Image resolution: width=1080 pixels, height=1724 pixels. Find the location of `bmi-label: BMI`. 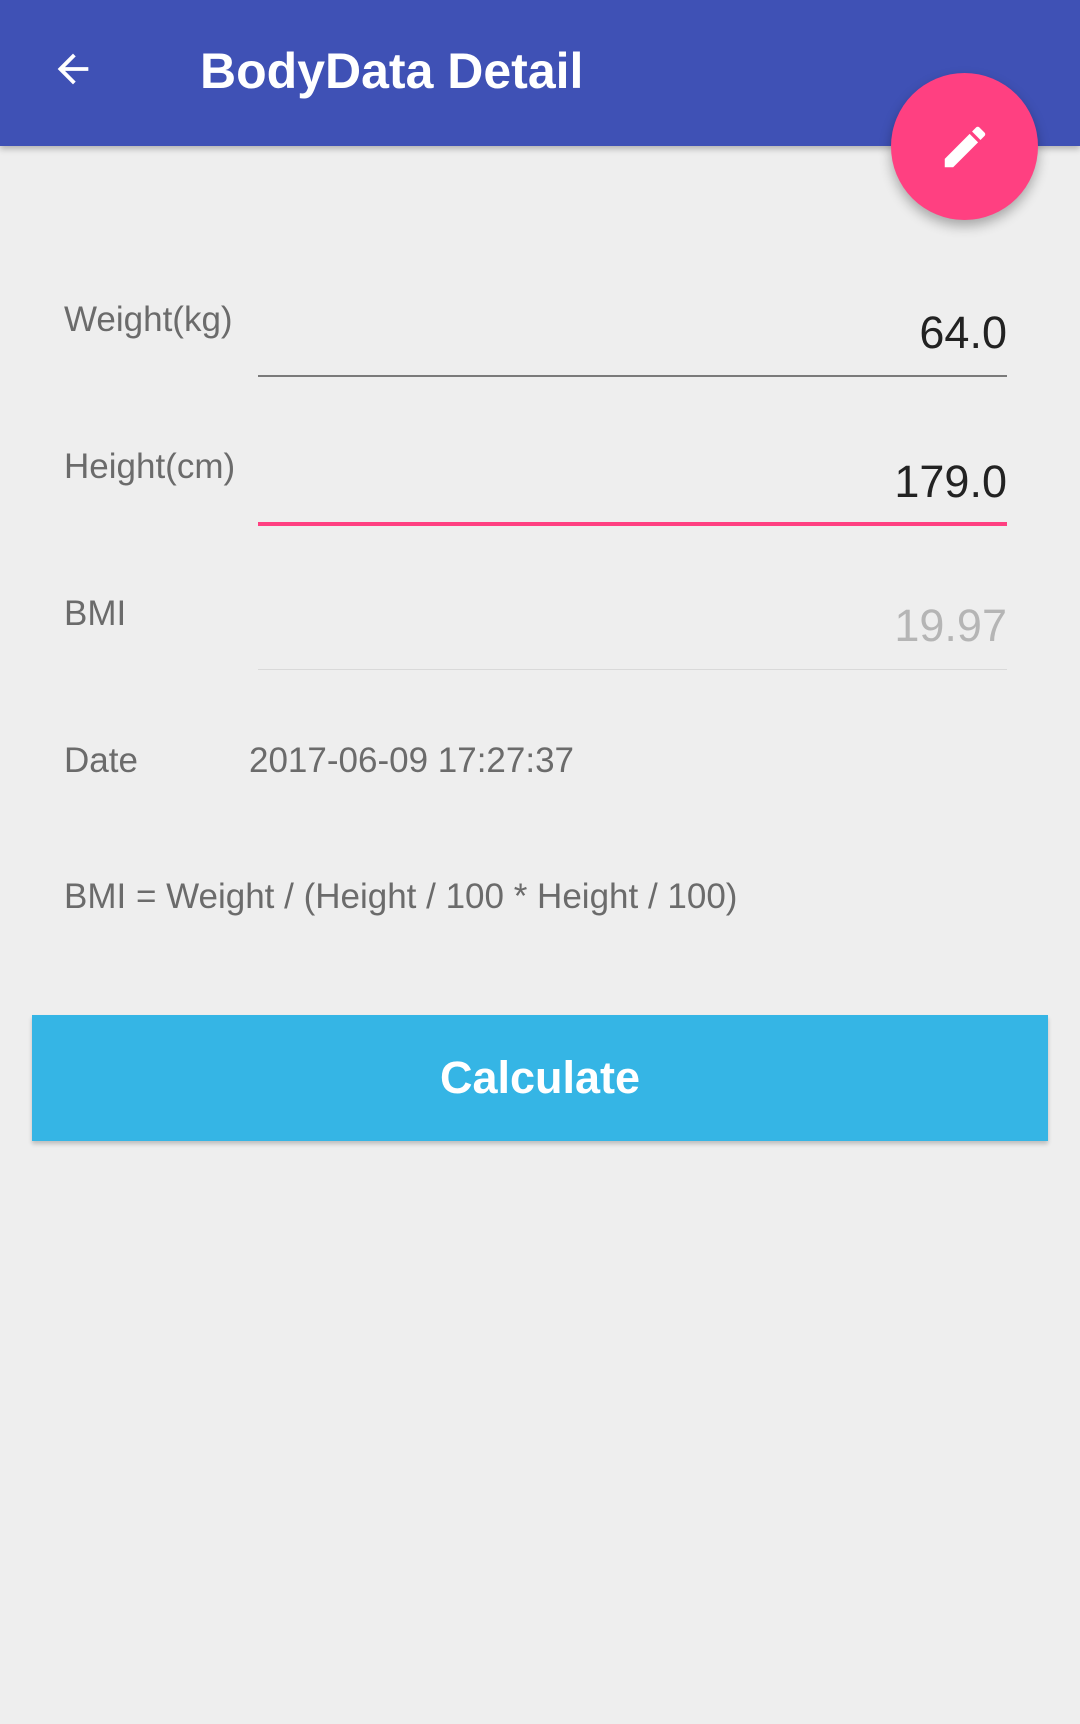

bmi-label: BMI is located at coordinates (95, 613).